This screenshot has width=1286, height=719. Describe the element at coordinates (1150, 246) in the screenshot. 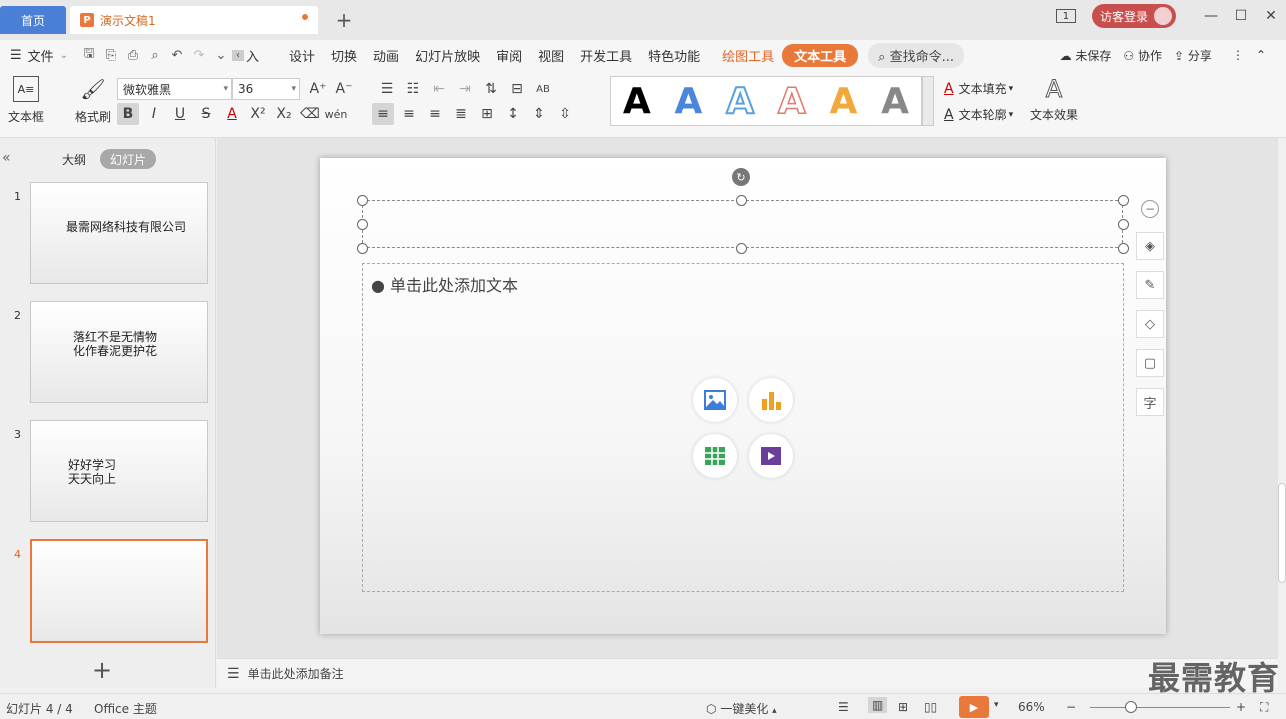

I see `layers-icon: ◈` at that location.